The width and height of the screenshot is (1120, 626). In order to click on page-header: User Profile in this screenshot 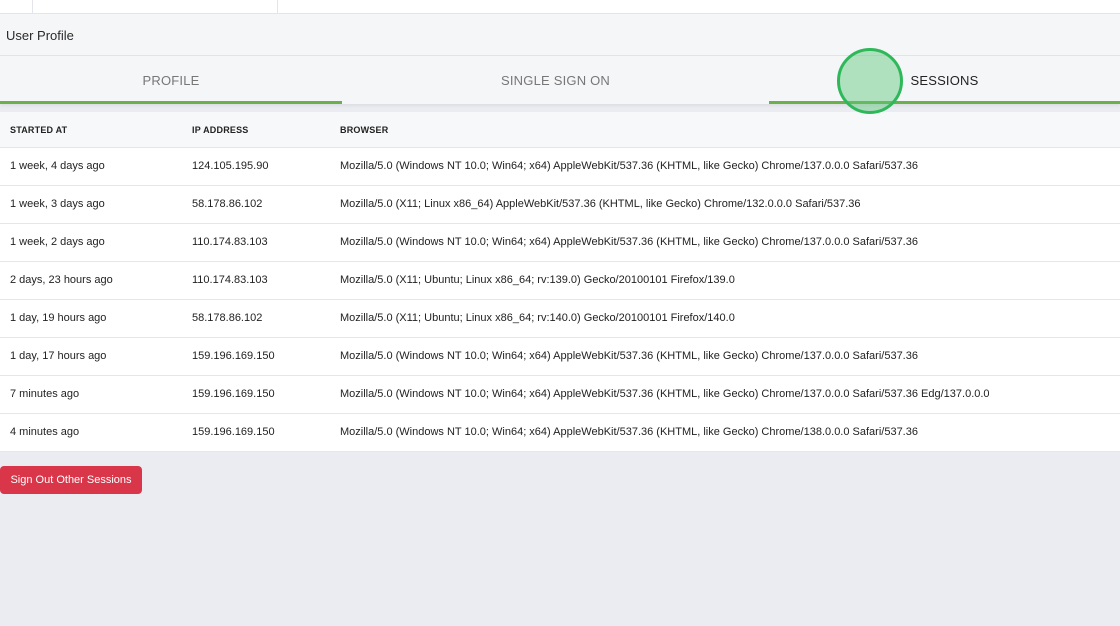, I will do `click(560, 35)`.